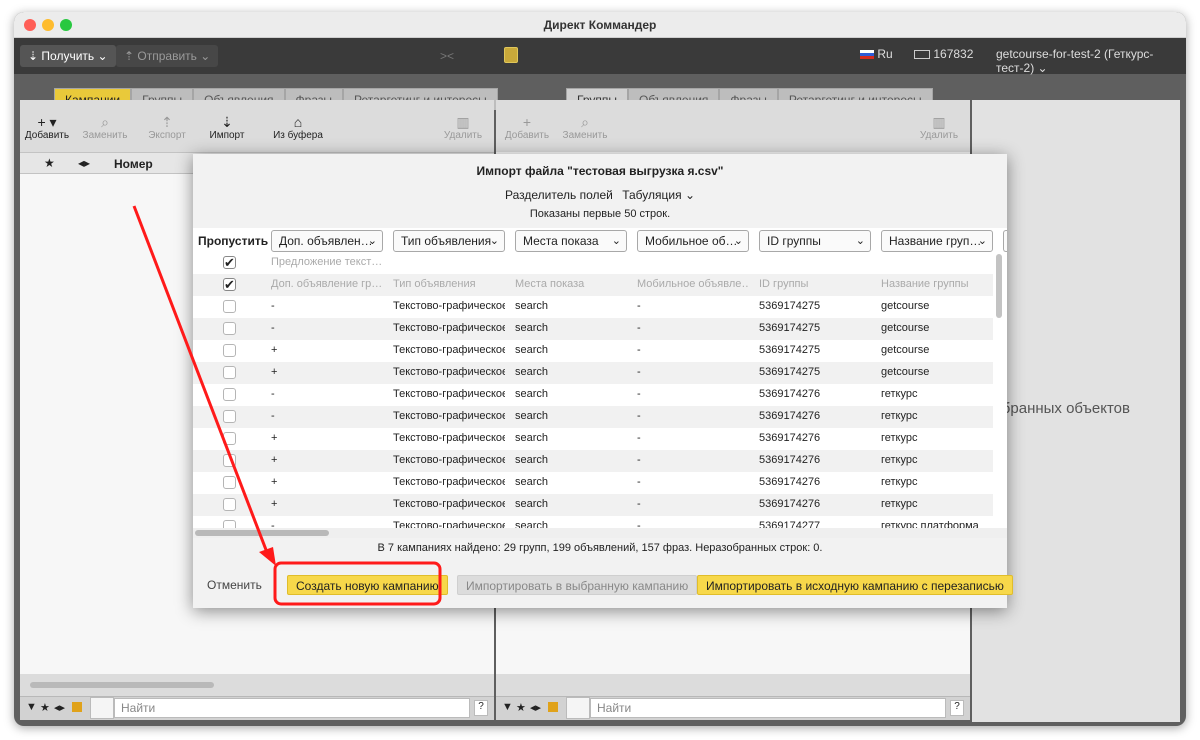 The image size is (1200, 740). Describe the element at coordinates (357, 583) in the screenshot. I see `annotation-highlight-box` at that location.